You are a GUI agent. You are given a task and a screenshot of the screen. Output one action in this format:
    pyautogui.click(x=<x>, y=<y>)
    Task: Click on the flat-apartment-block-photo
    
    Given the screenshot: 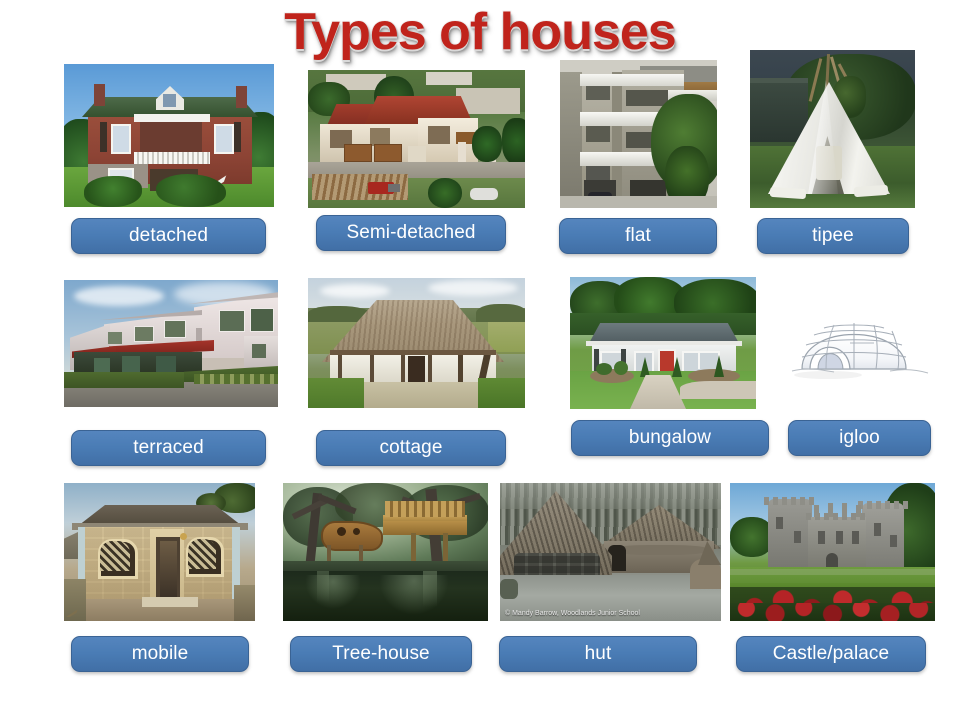 What is the action you would take?
    pyautogui.click(x=638, y=134)
    